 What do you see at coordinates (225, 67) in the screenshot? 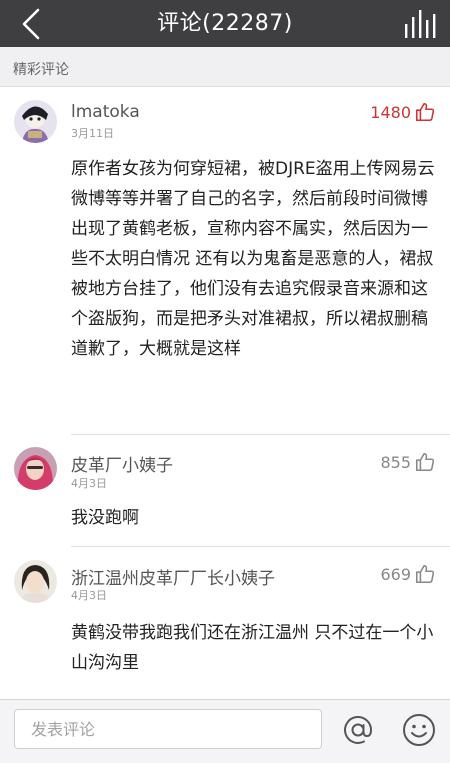
I see `section-header: 精彩评论` at bounding box center [225, 67].